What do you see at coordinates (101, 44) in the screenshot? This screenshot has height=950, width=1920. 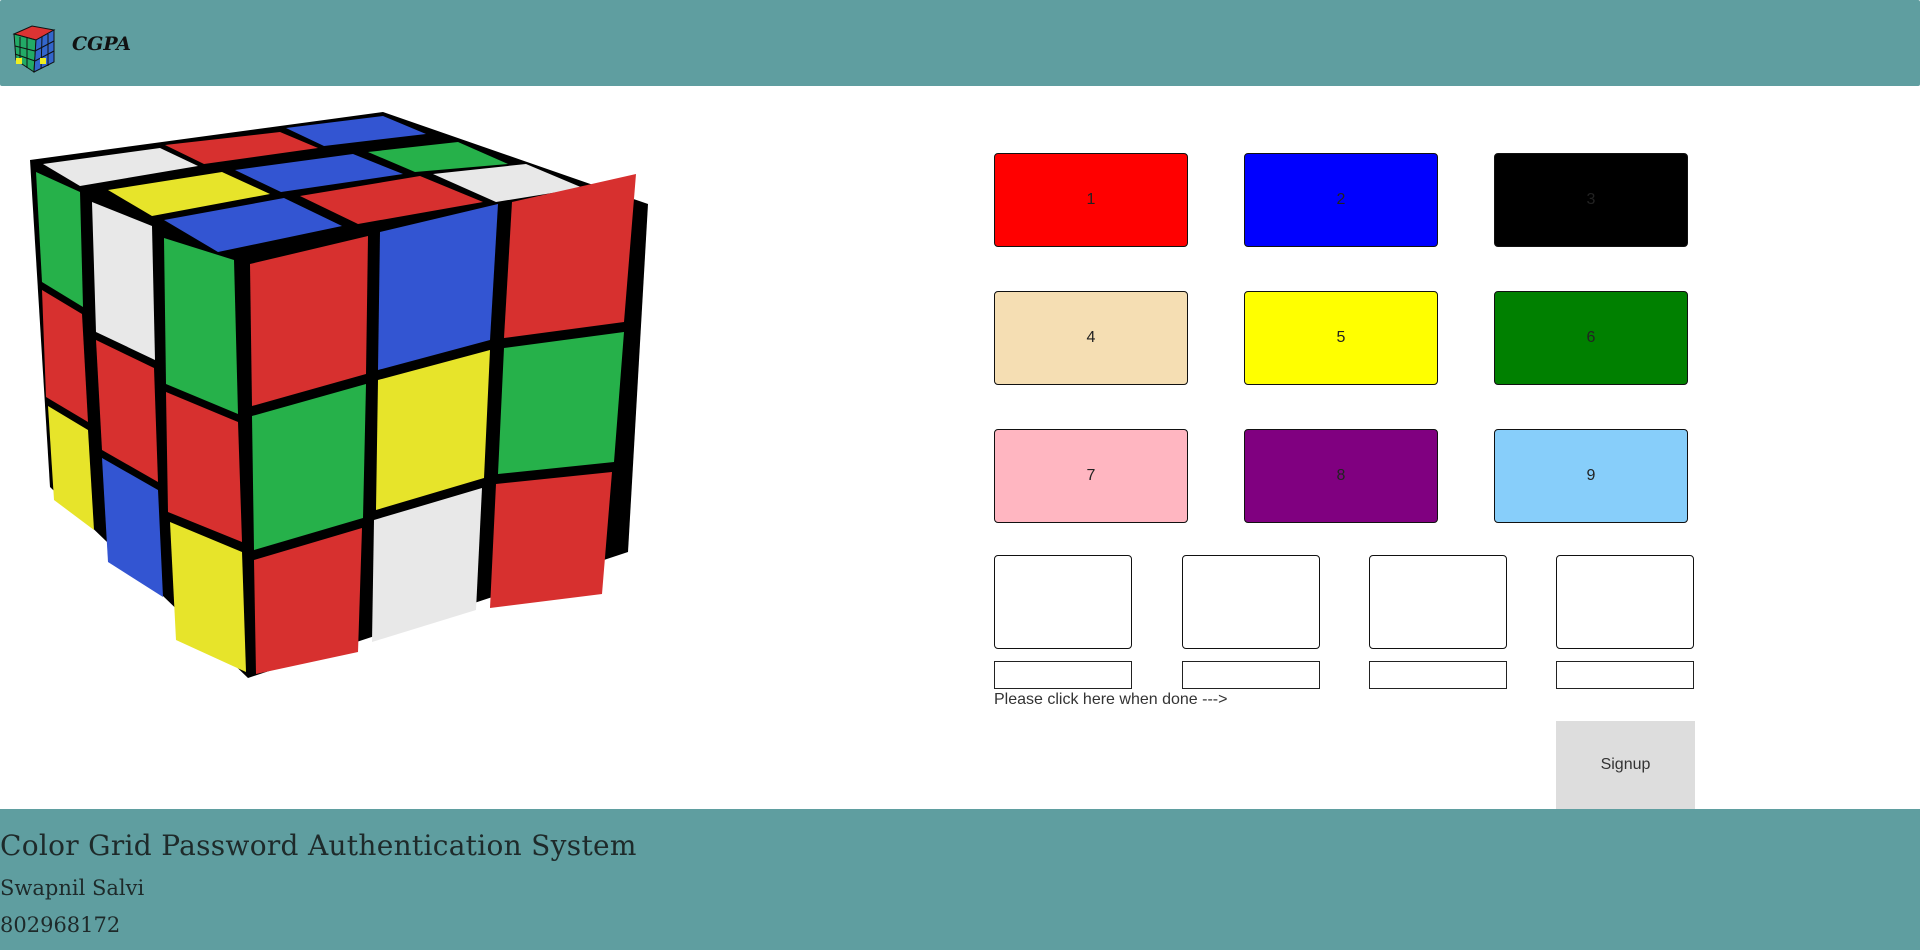 I see `logo-text: CGPA` at bounding box center [101, 44].